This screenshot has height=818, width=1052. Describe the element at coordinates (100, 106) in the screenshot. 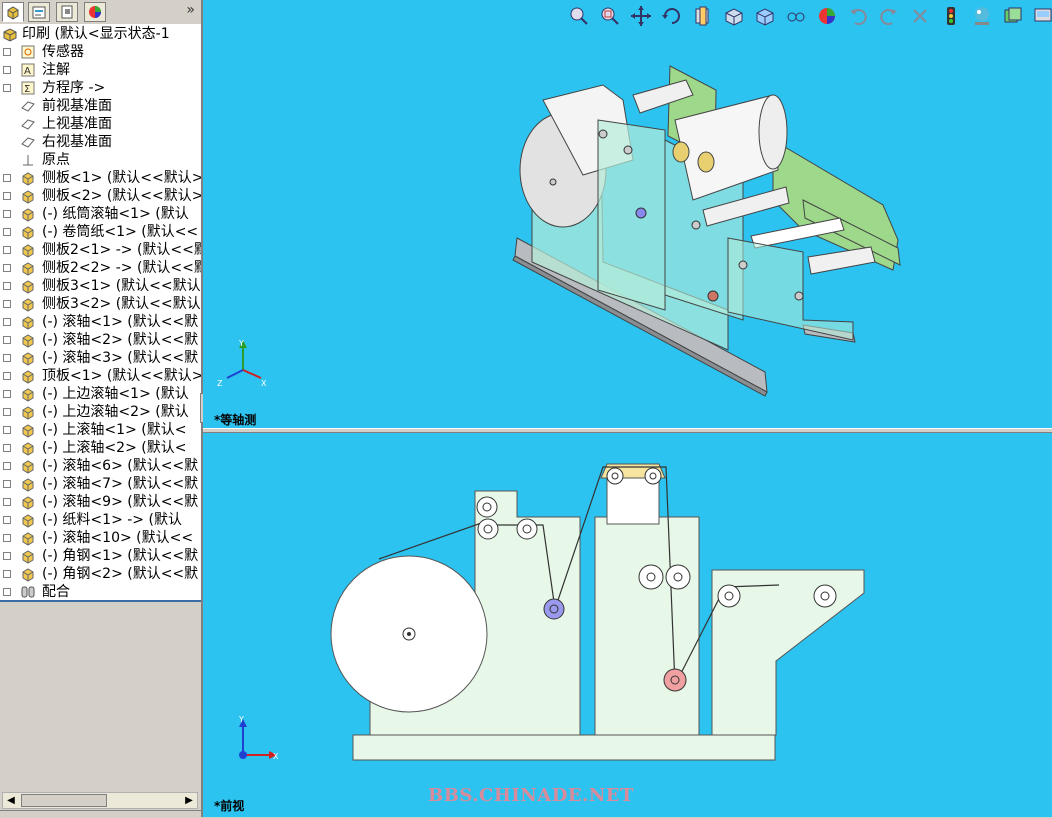

I see `tree-item: 前视基准面` at that location.